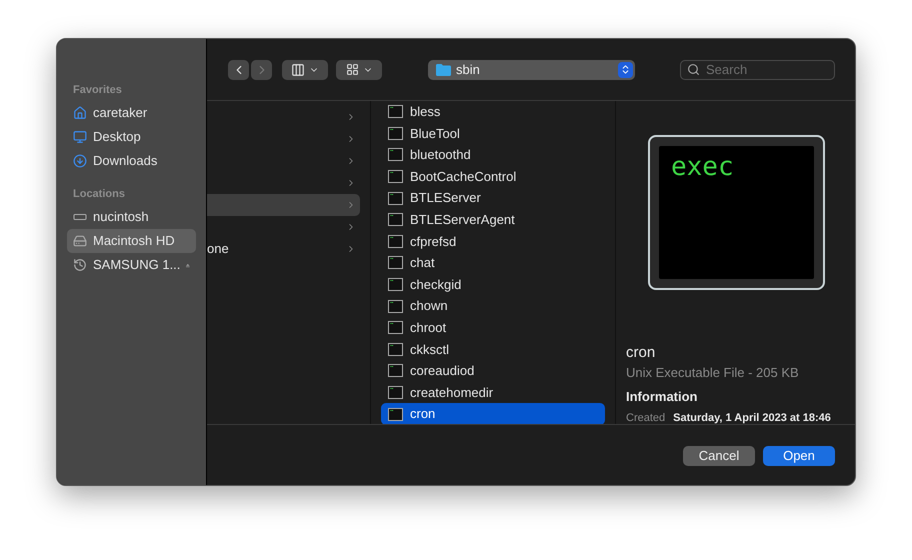 This screenshot has width=912, height=560. I want to click on search-icon, so click(693, 69).